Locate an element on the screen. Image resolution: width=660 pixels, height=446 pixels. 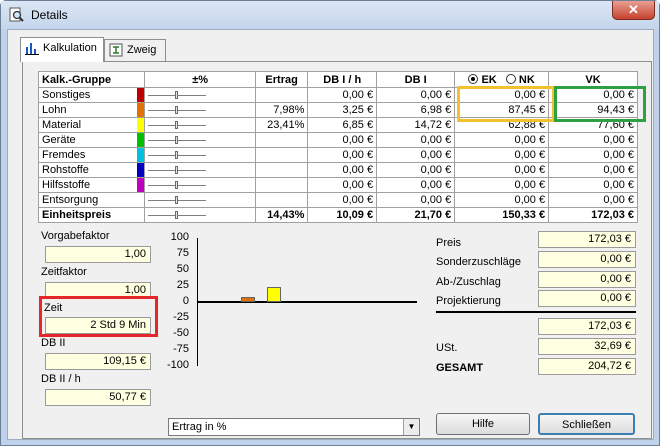
y-tick-label: -100 is located at coordinates (177, 365).